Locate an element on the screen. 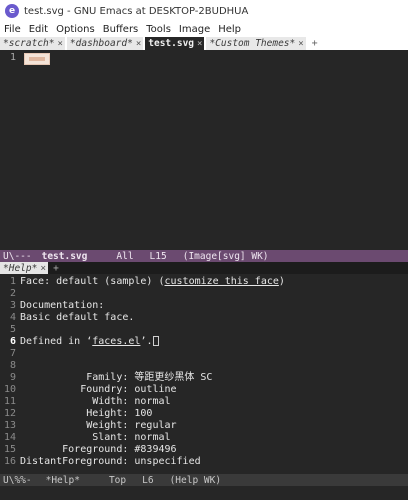  help-link: customize this face is located at coordinates (222, 281).